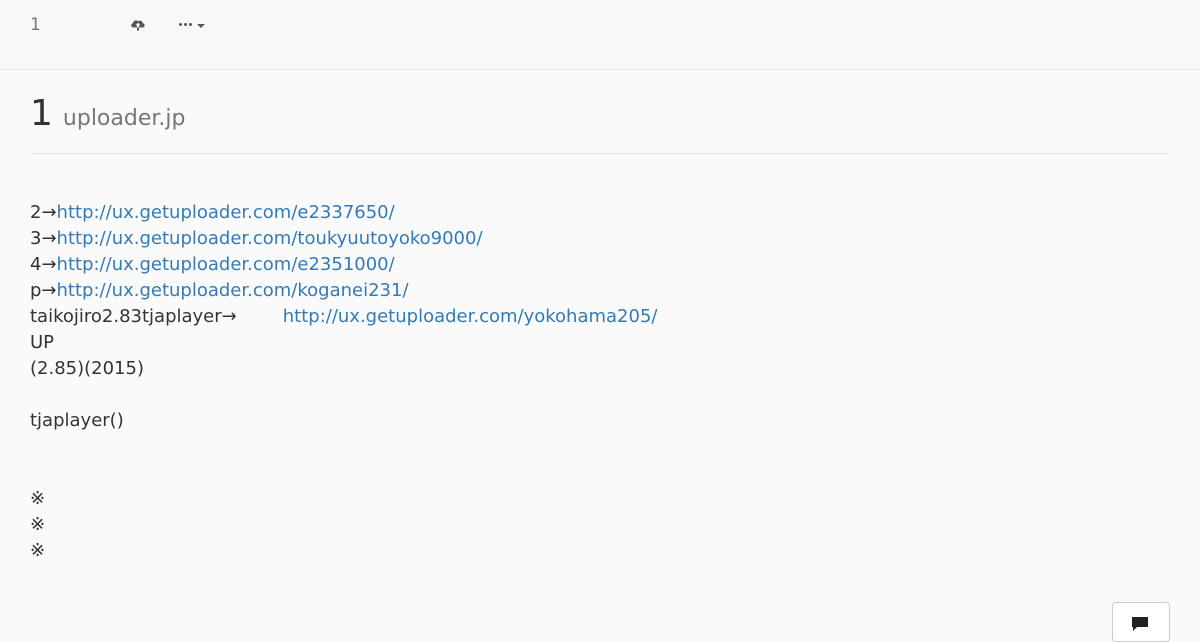 The height and width of the screenshot is (642, 1200). I want to click on line-prefix: 4→, so click(43, 264).